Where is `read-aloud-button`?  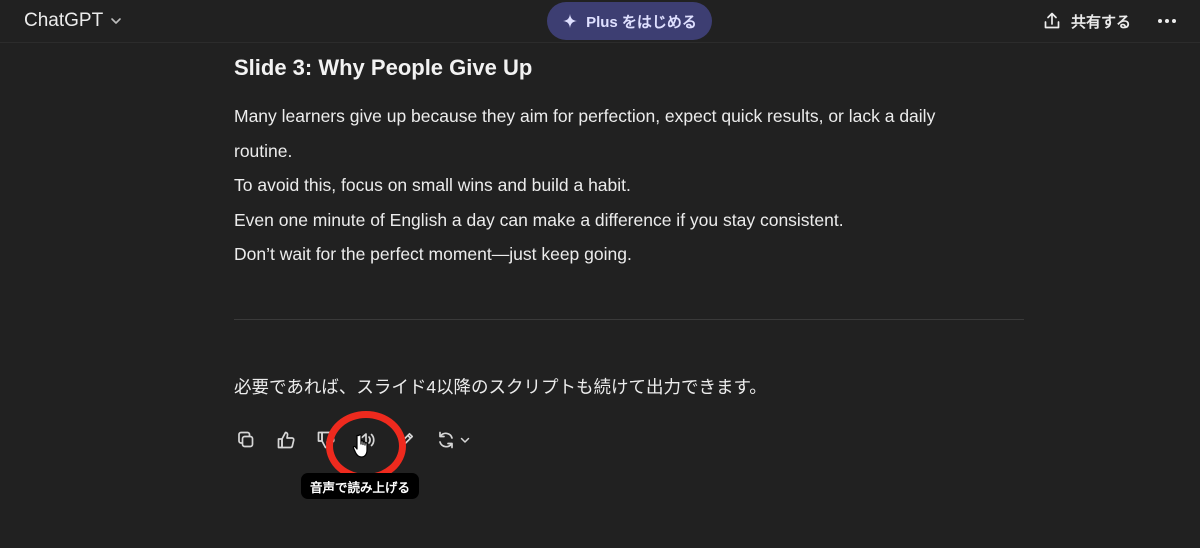 read-aloud-button is located at coordinates (366, 440).